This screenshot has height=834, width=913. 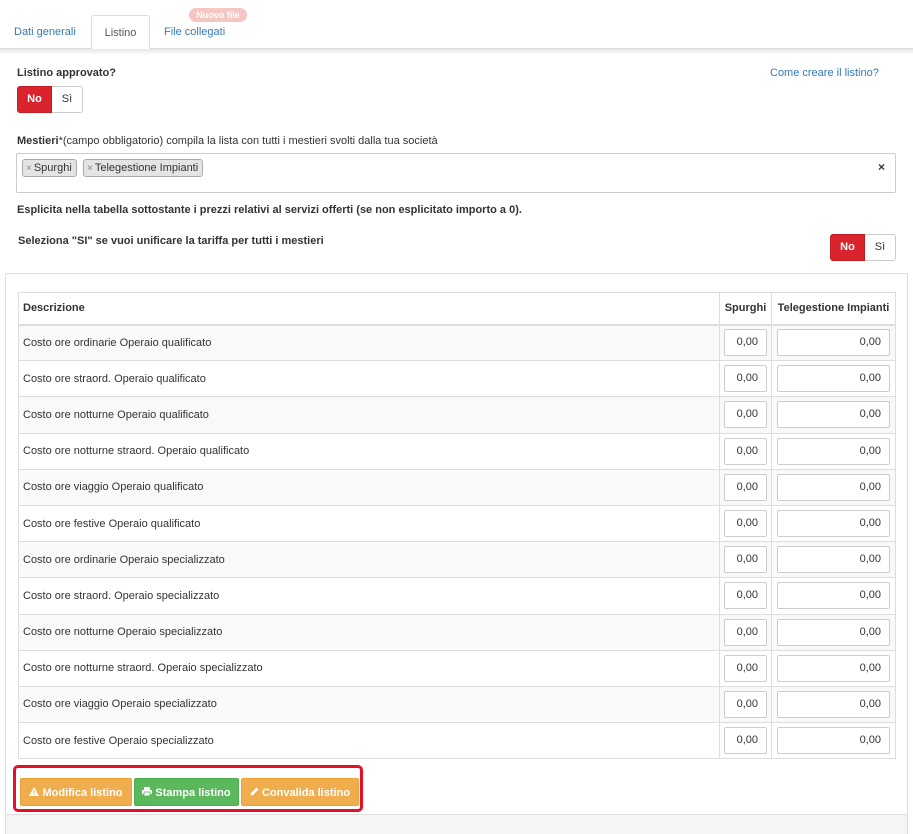 I want to click on convalida-label: Convalida listino, so click(x=305, y=793).